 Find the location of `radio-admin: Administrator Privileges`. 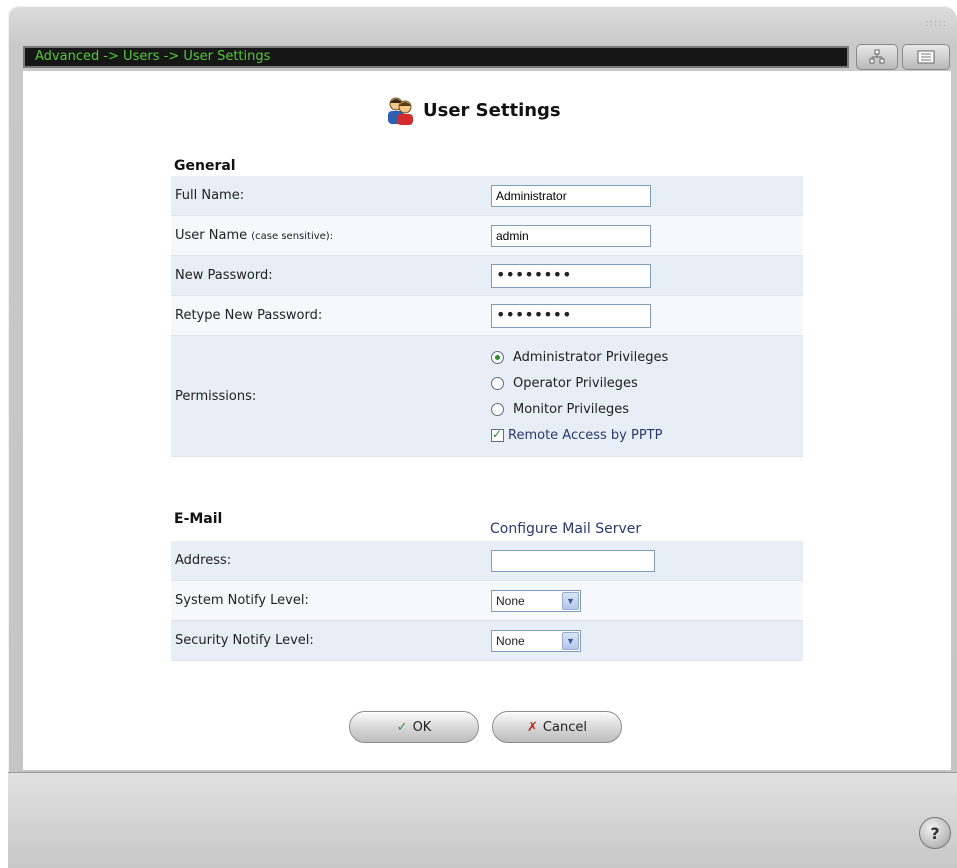

radio-admin: Administrator Privileges is located at coordinates (647, 357).